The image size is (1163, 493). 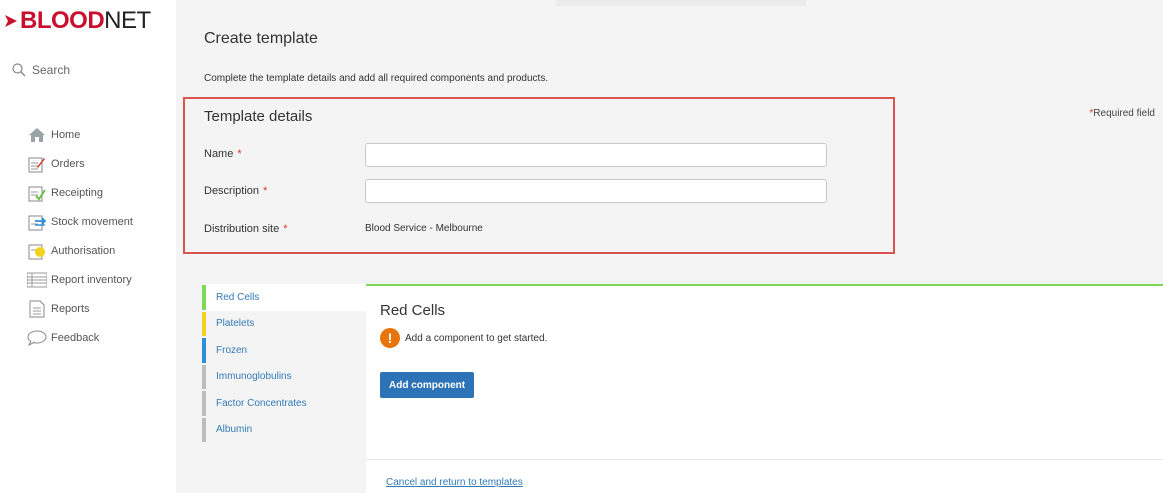 What do you see at coordinates (127, 20) in the screenshot?
I see `logo-text-net: NET` at bounding box center [127, 20].